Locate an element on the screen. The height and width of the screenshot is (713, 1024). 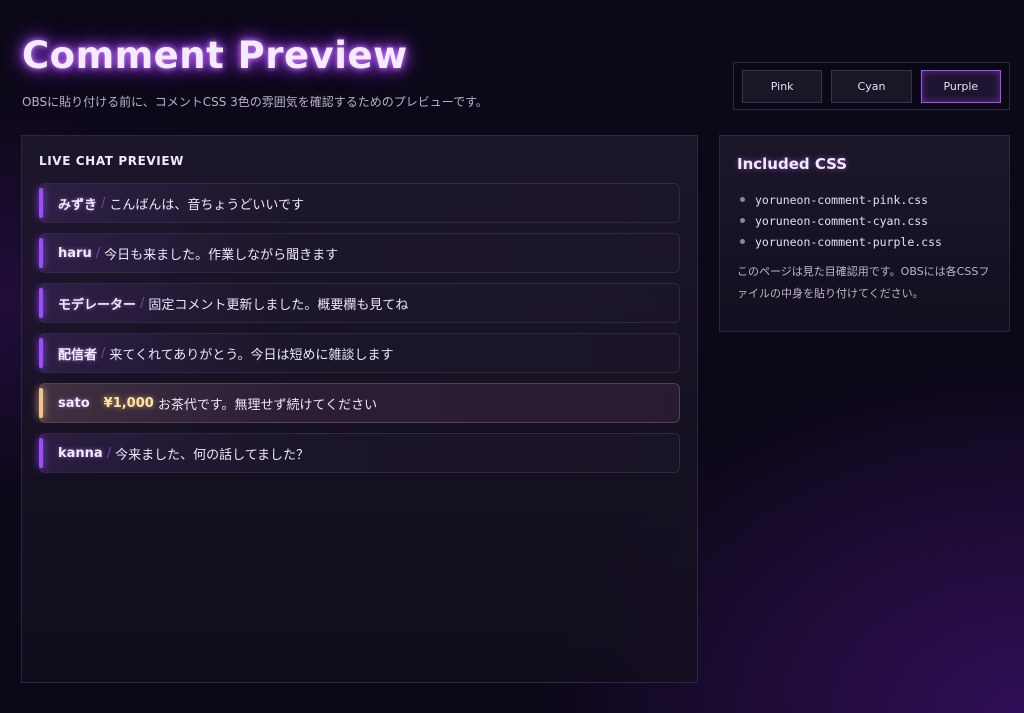
live-chat-heading: LIVE CHAT PREVIEW is located at coordinates (111, 161).